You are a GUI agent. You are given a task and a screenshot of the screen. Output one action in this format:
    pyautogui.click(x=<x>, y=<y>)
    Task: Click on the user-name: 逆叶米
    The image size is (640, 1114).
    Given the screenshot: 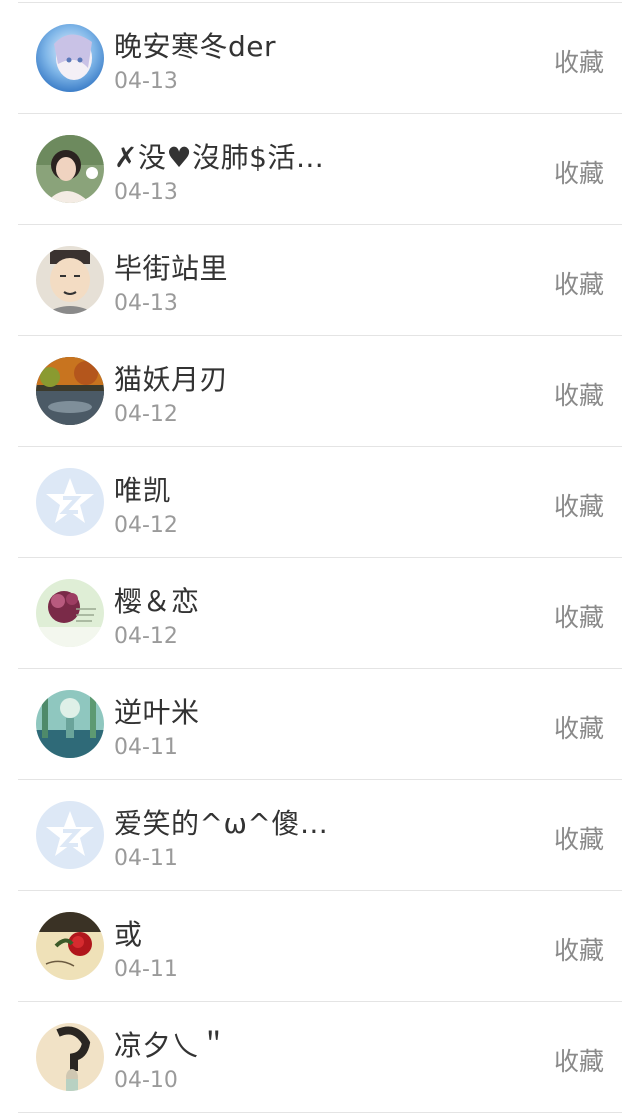 What is the action you would take?
    pyautogui.click(x=157, y=711)
    